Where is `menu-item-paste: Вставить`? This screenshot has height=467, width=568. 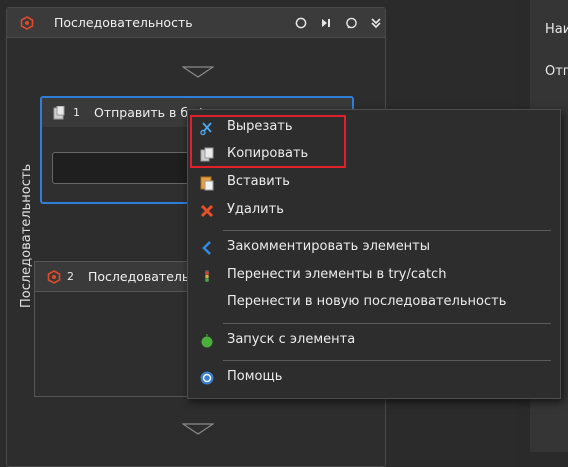
menu-item-paste: Вставить is located at coordinates (374, 183).